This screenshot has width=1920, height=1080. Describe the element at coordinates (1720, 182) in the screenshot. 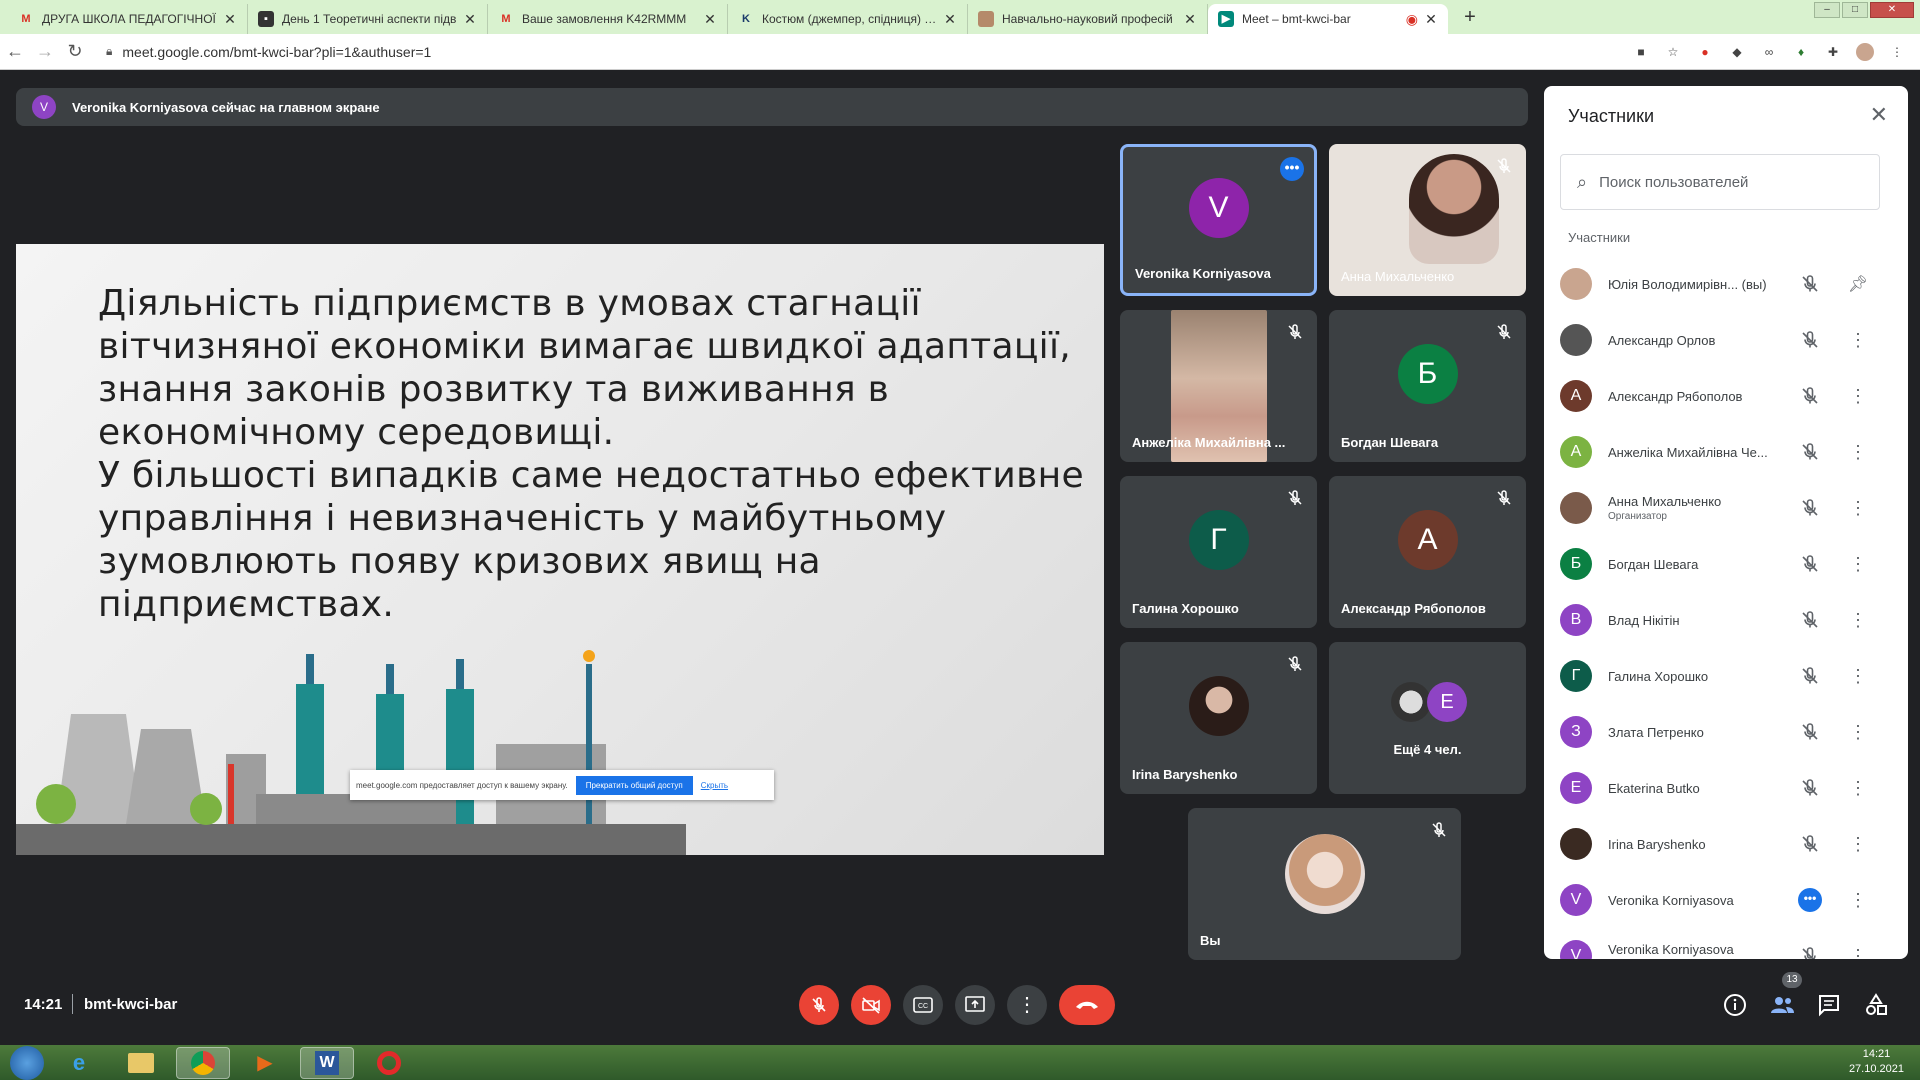

I see `search-input: ⌕ Поиск пользователей` at that location.